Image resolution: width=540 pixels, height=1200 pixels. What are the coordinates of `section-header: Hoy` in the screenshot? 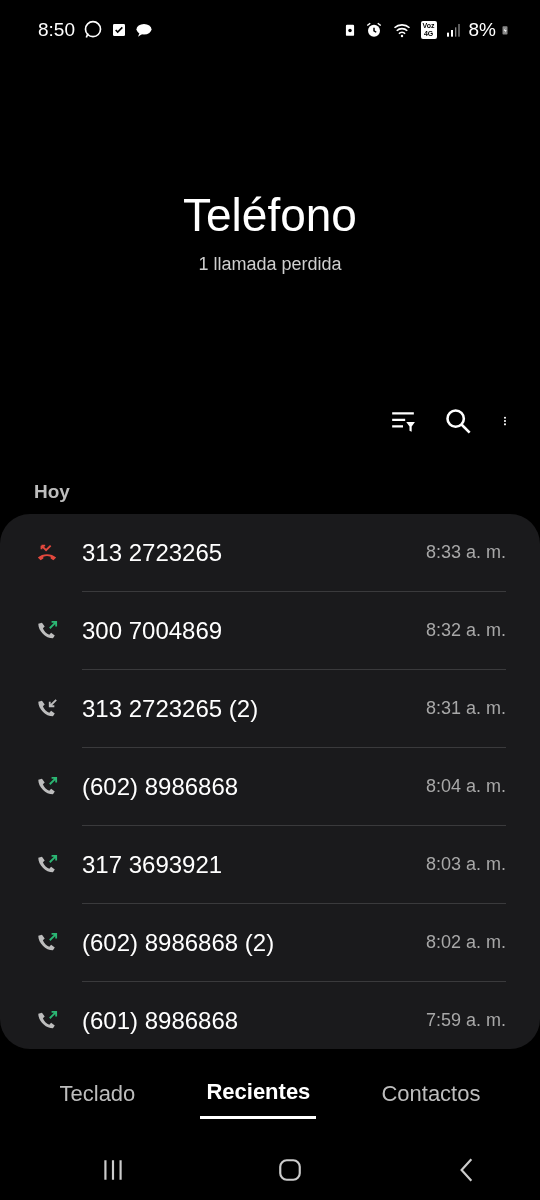 It's located at (52, 491).